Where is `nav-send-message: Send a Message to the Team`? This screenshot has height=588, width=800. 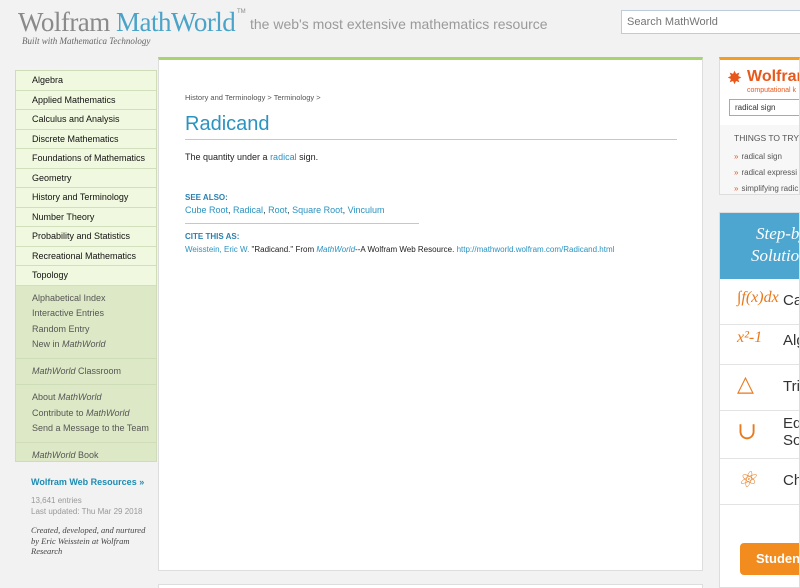 nav-send-message: Send a Message to the Team is located at coordinates (86, 429).